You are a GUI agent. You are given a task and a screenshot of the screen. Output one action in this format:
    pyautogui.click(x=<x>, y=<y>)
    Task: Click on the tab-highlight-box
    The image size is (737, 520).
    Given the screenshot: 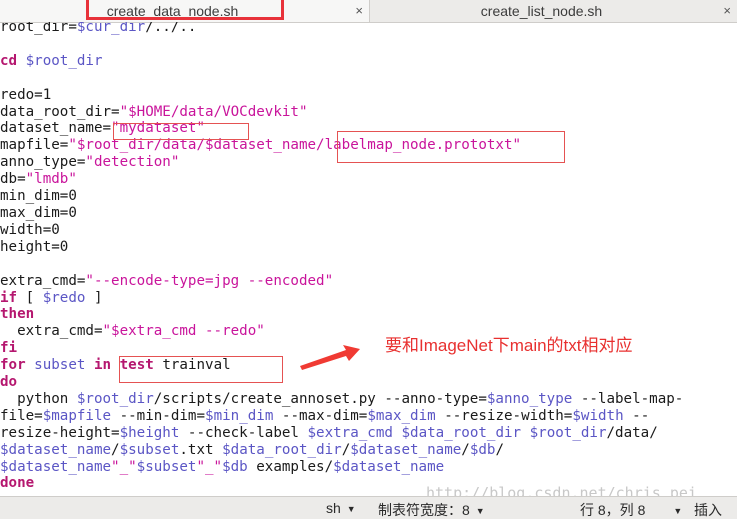 What is the action you would take?
    pyautogui.click(x=185, y=10)
    